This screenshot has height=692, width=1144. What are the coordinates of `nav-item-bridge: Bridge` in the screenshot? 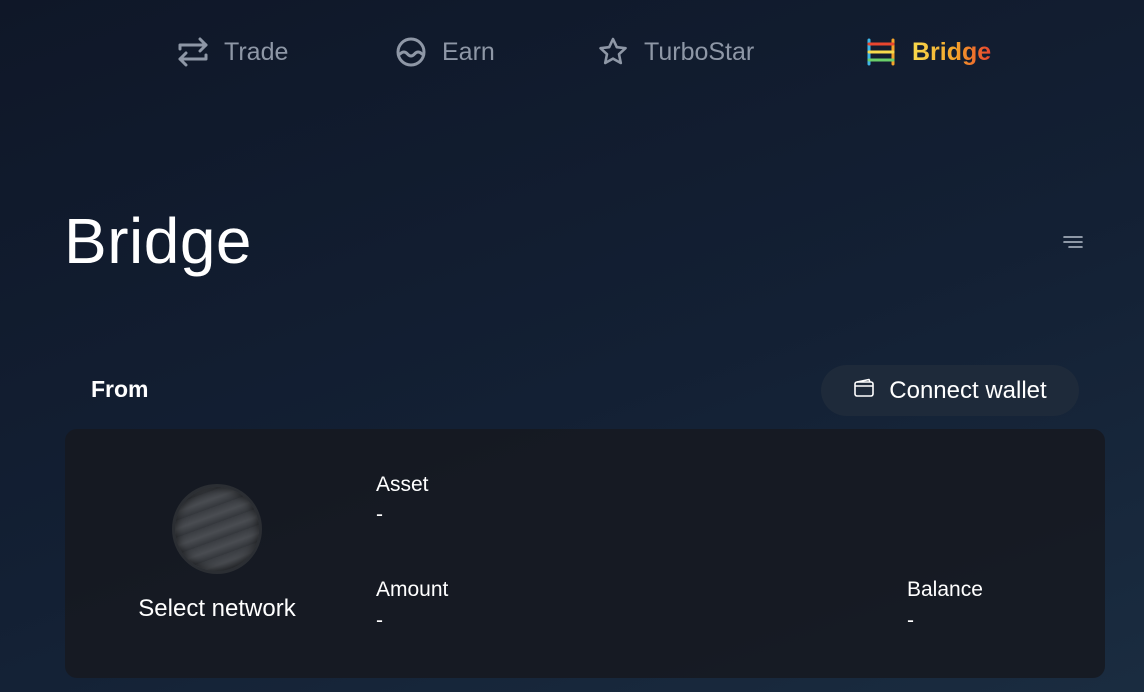 It's located at (927, 52).